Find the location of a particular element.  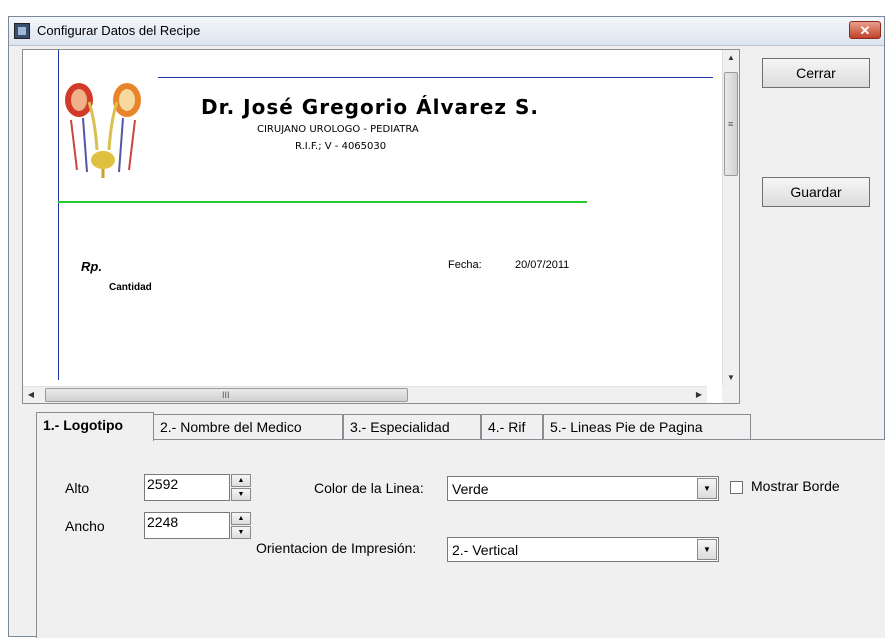

vertical-scrollbar: ▲ ≡ ▼ is located at coordinates (730, 218).